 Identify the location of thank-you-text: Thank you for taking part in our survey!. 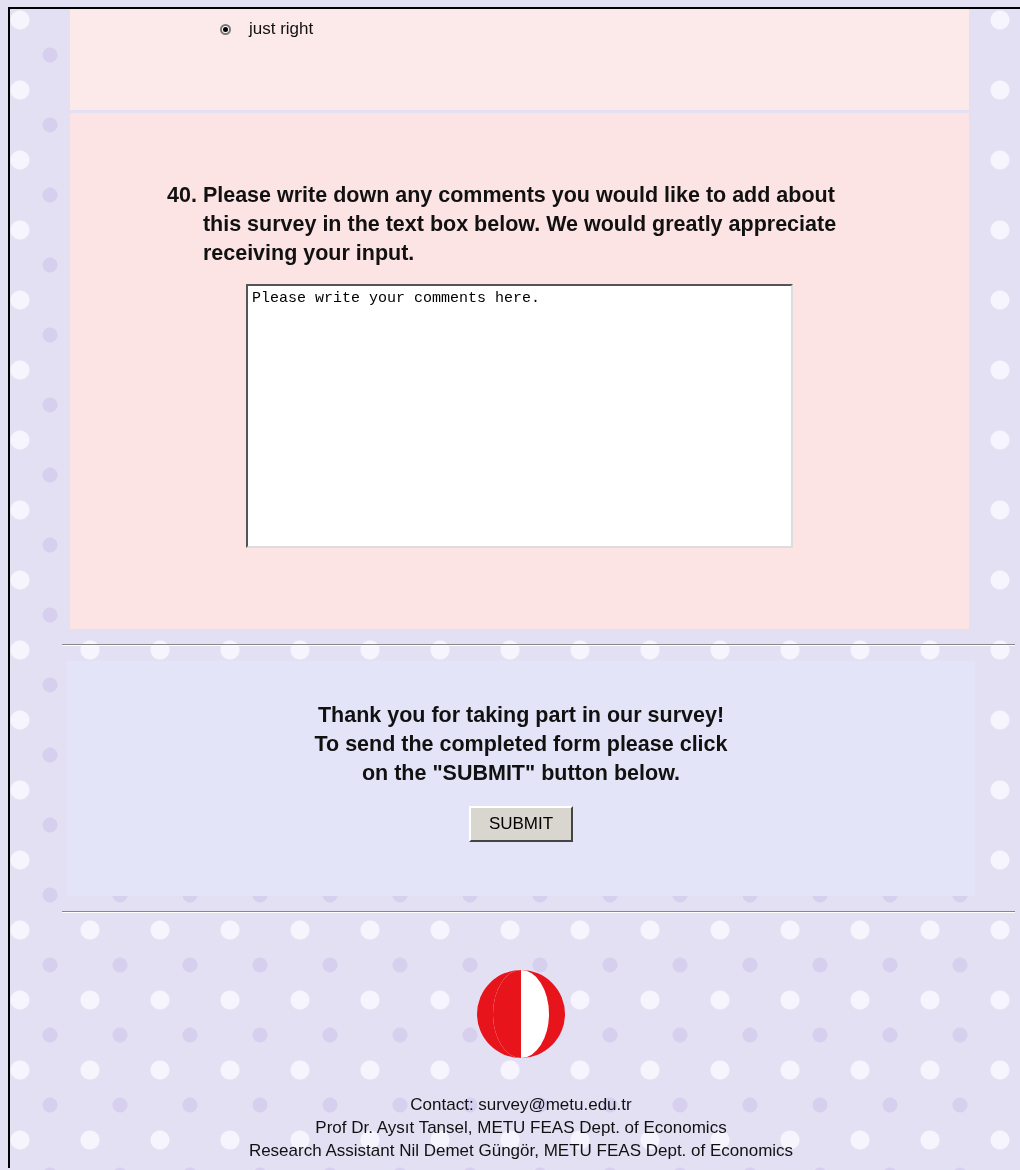
(521, 715).